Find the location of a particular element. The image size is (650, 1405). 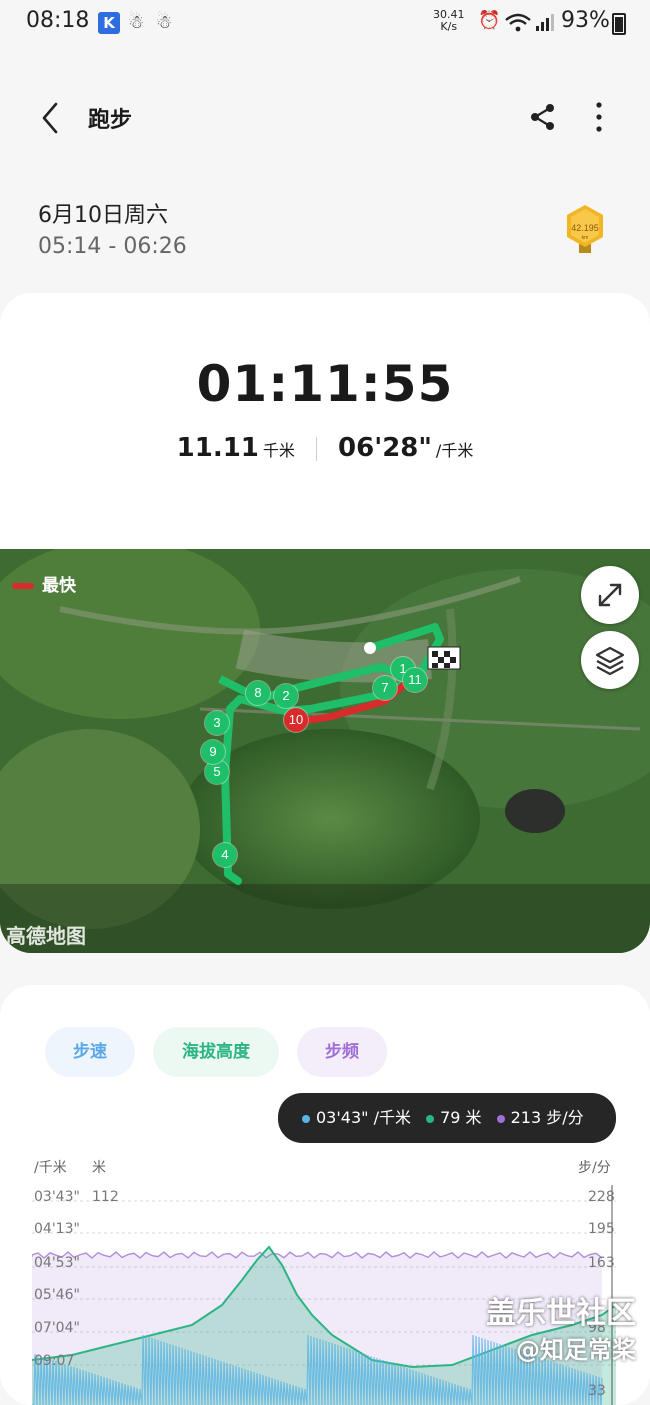

altitude-axis-unit: 米 is located at coordinates (99, 1168).